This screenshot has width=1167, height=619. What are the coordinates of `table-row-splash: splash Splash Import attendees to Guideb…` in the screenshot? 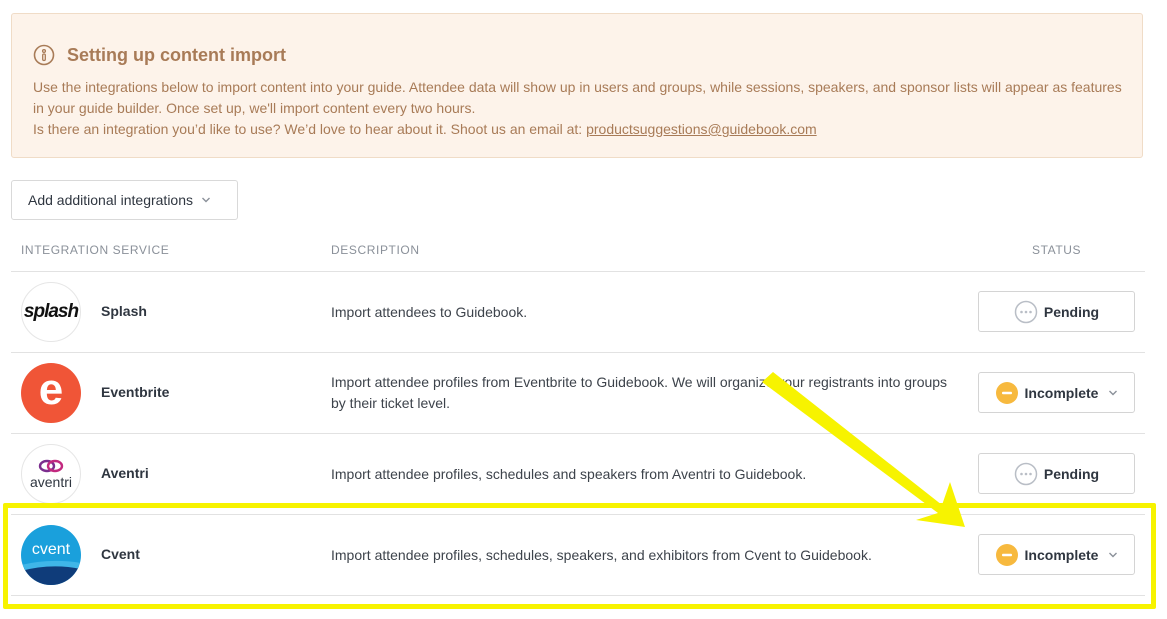 It's located at (578, 312).